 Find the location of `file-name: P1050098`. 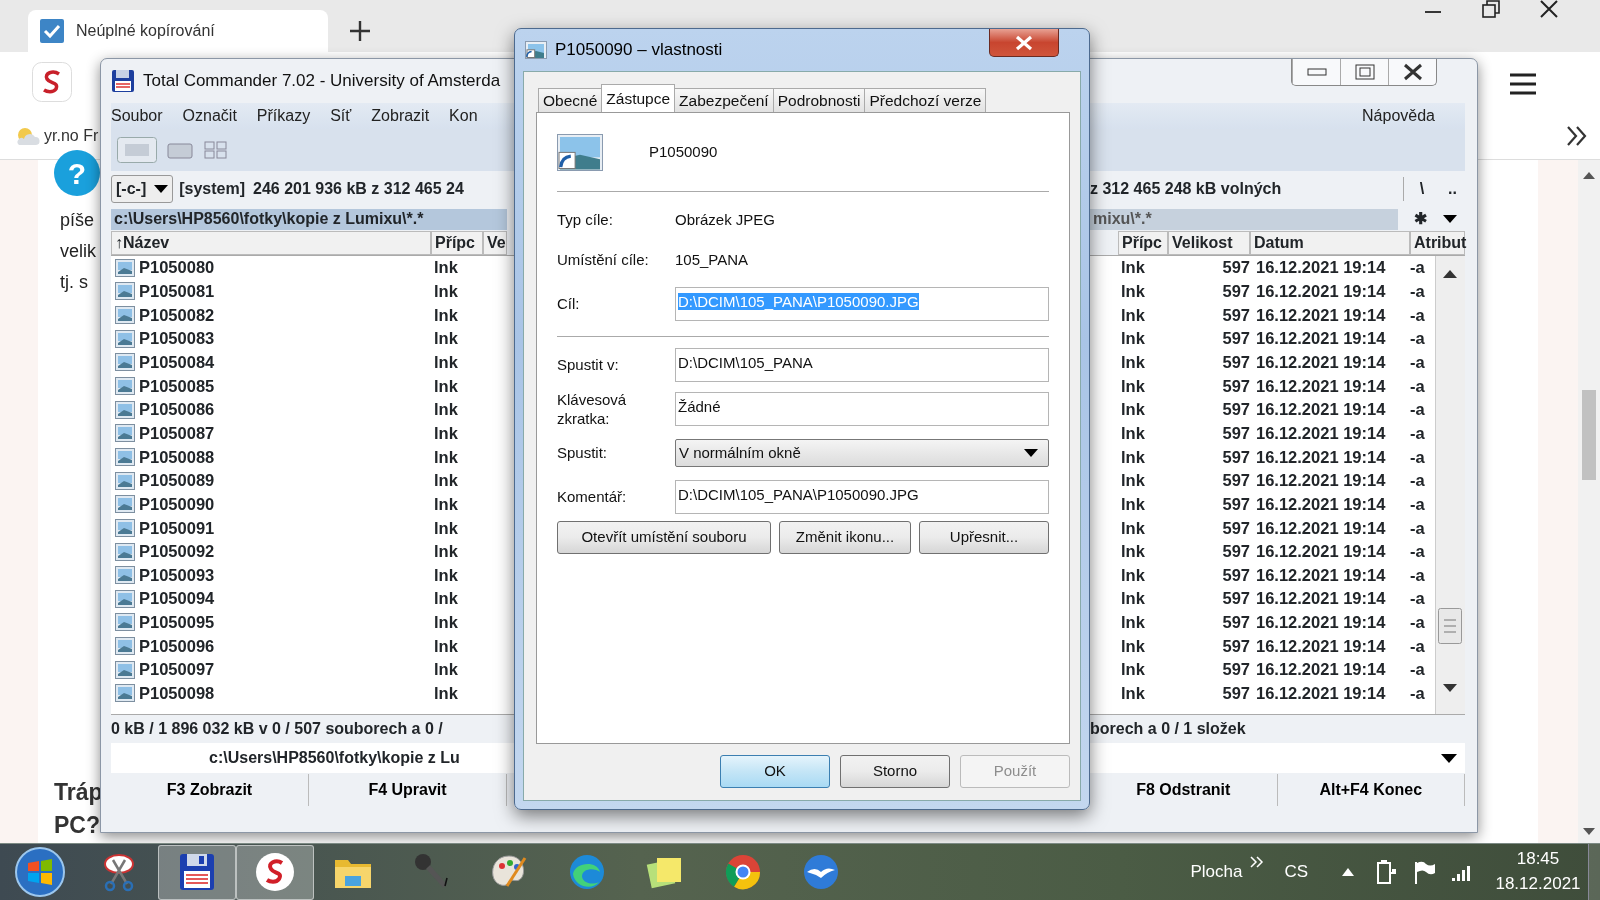

file-name: P1050098 is located at coordinates (177, 693).